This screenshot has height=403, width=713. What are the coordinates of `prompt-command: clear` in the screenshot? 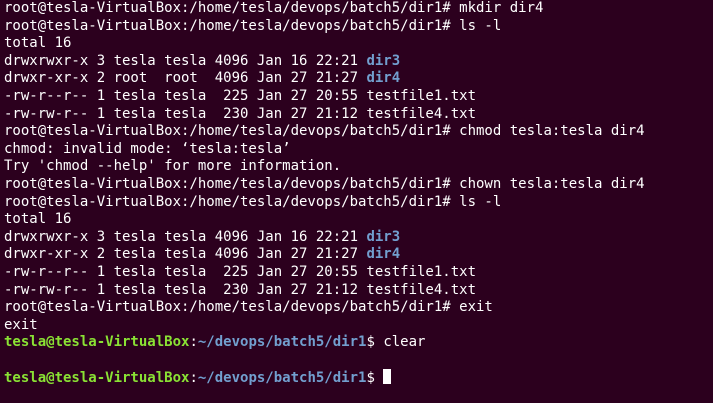 It's located at (404, 342).